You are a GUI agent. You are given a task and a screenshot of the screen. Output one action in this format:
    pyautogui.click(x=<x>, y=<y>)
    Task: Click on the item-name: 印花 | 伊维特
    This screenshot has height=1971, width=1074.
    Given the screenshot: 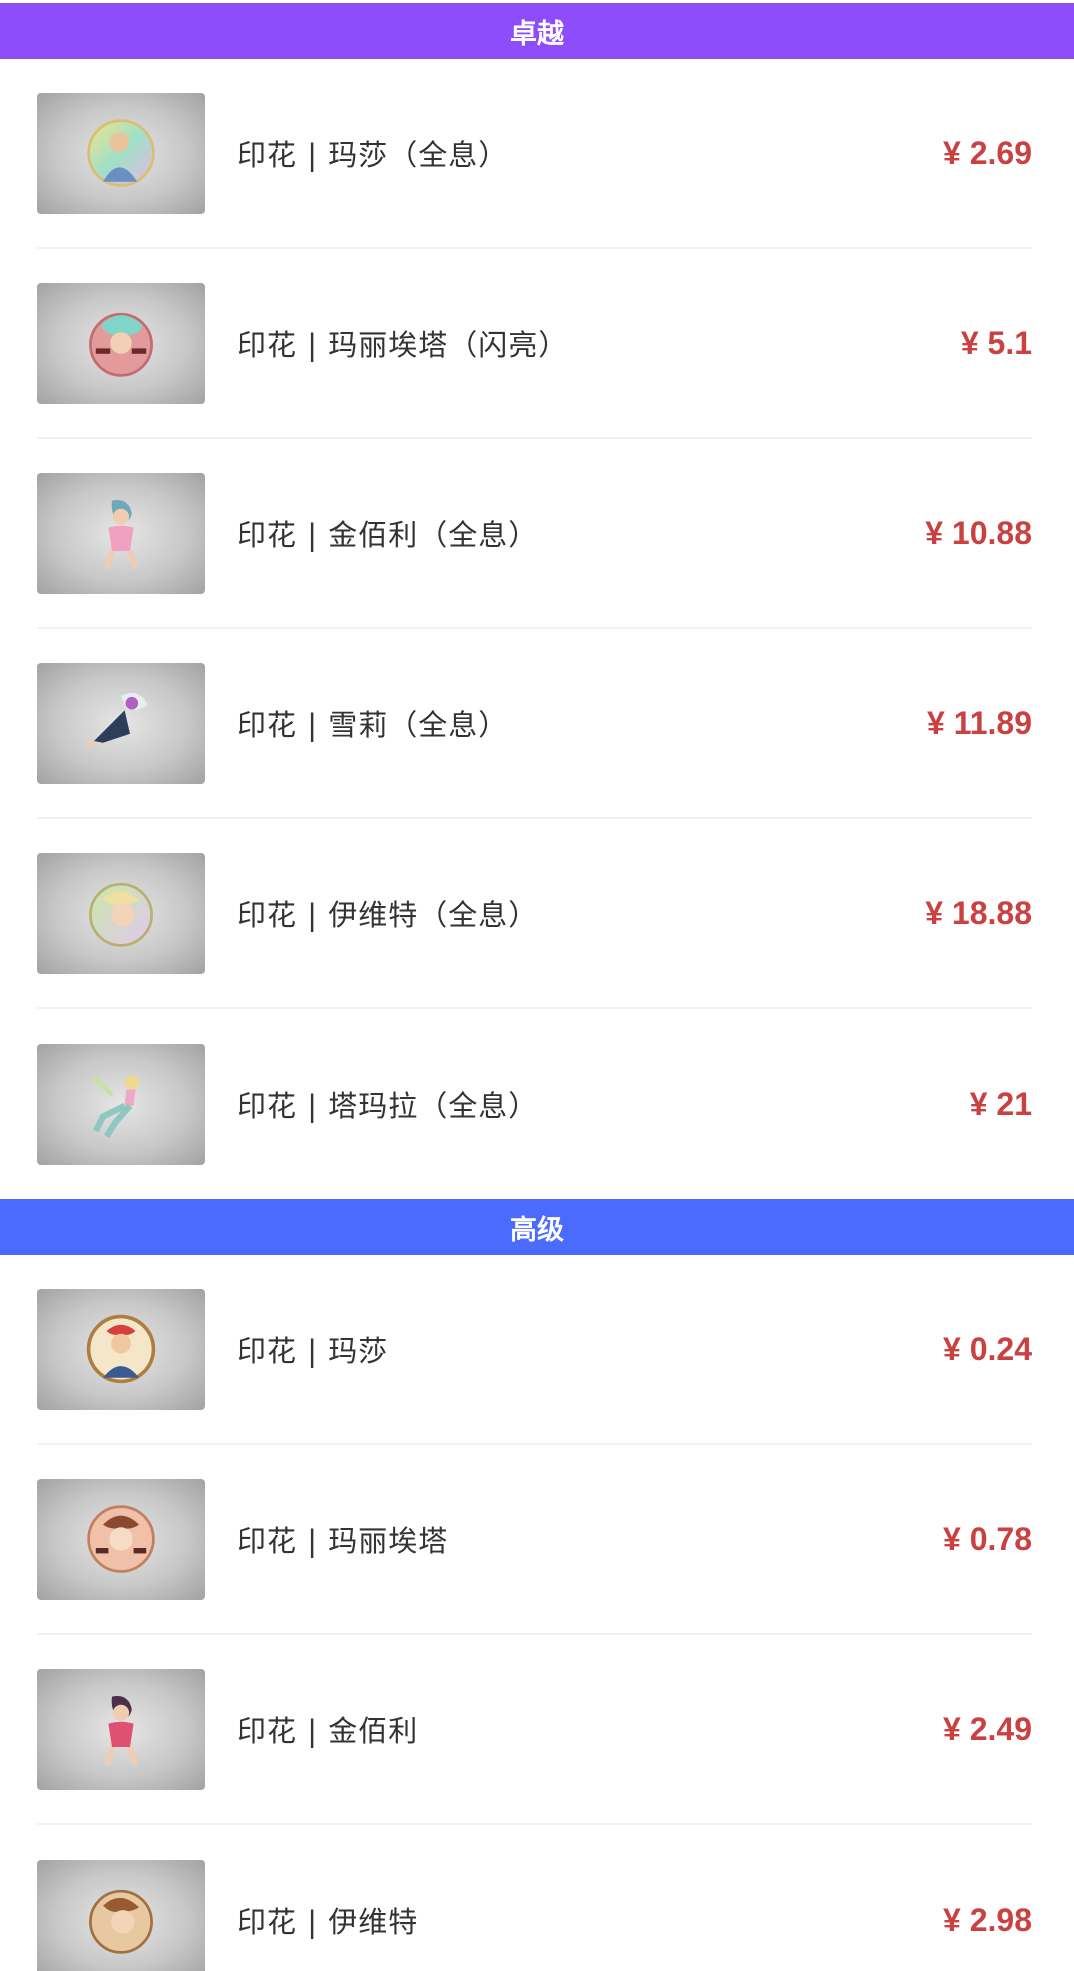 What is the action you would take?
    pyautogui.click(x=328, y=1922)
    